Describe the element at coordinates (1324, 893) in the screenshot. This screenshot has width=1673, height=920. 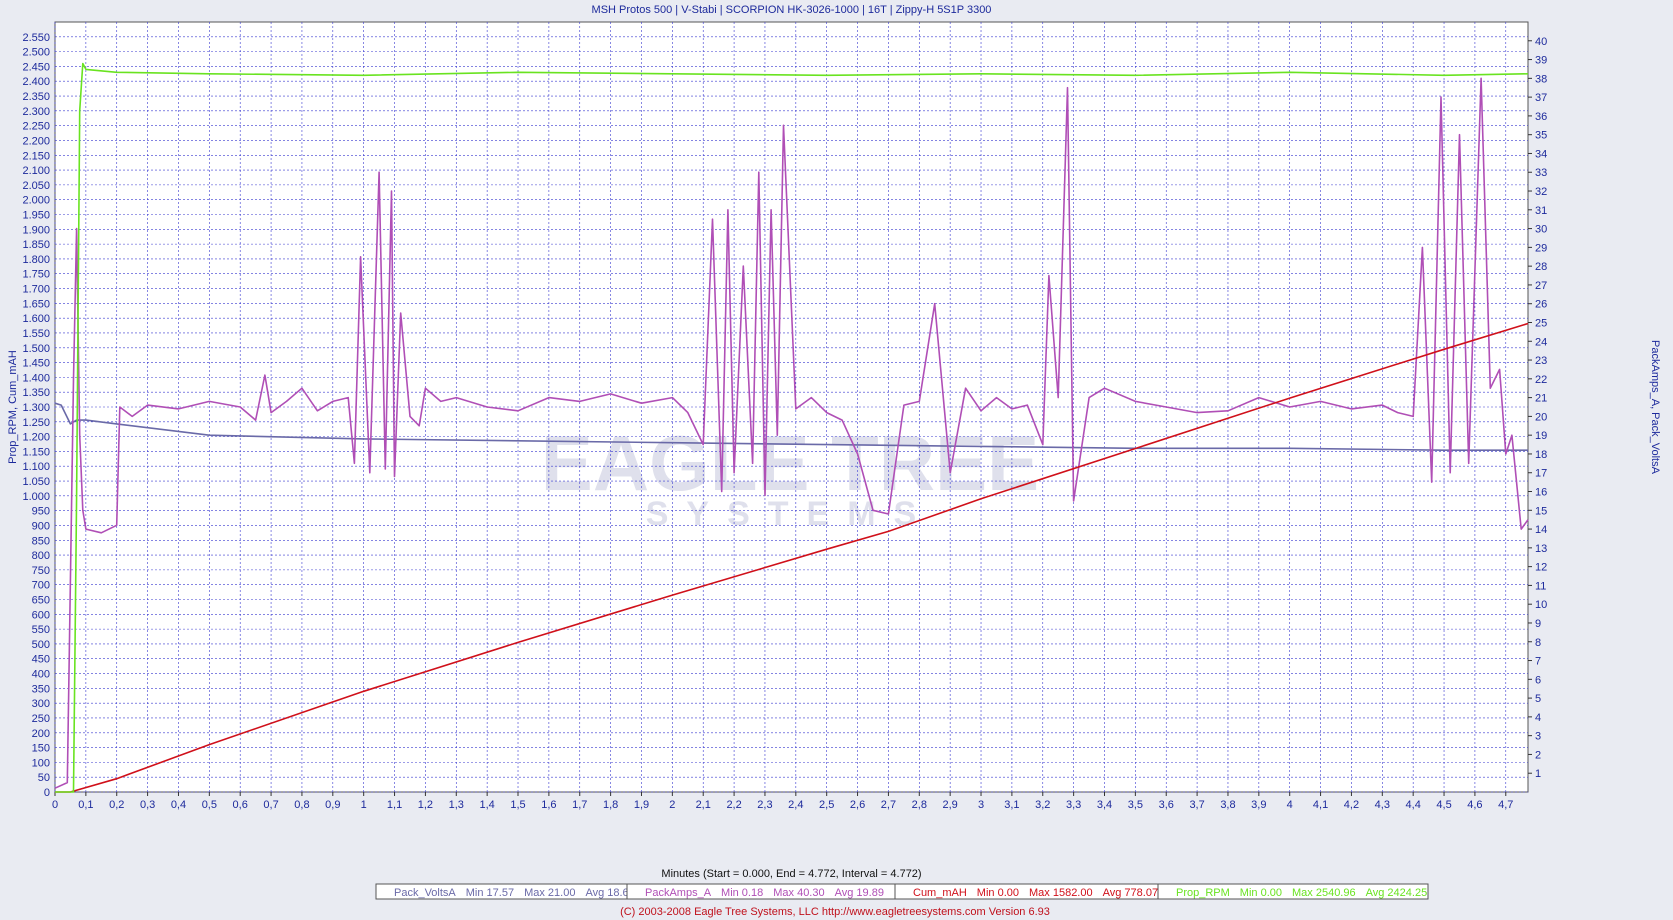
I see `legend-value: Max 2540.96` at that location.